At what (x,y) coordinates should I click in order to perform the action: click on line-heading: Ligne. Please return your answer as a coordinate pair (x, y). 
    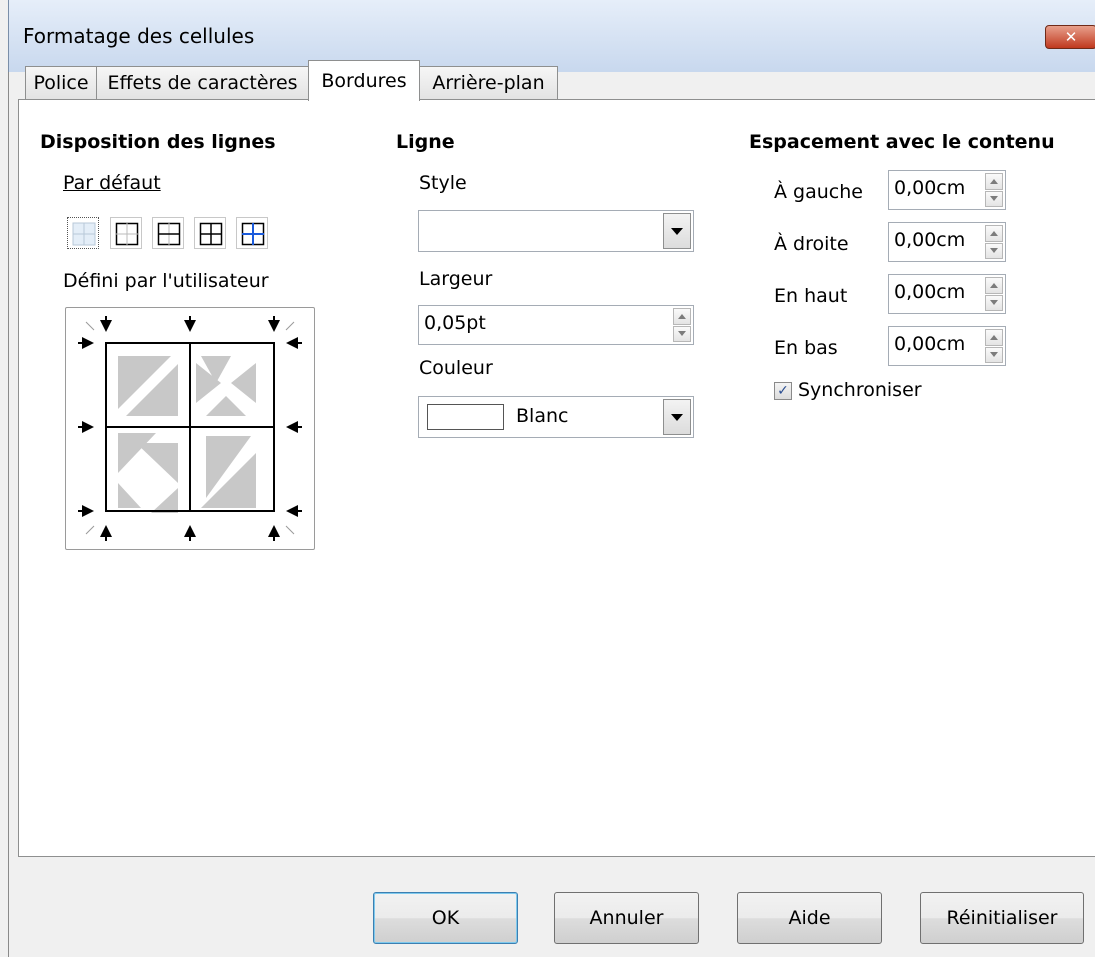
    Looking at the image, I should click on (425, 142).